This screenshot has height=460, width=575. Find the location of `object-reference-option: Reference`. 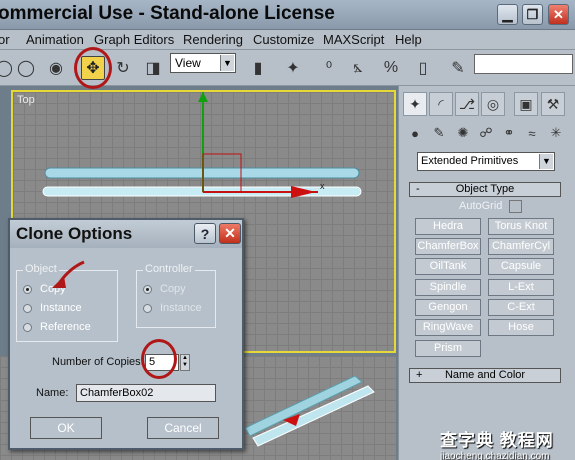

object-reference-option: Reference is located at coordinates (57, 327).